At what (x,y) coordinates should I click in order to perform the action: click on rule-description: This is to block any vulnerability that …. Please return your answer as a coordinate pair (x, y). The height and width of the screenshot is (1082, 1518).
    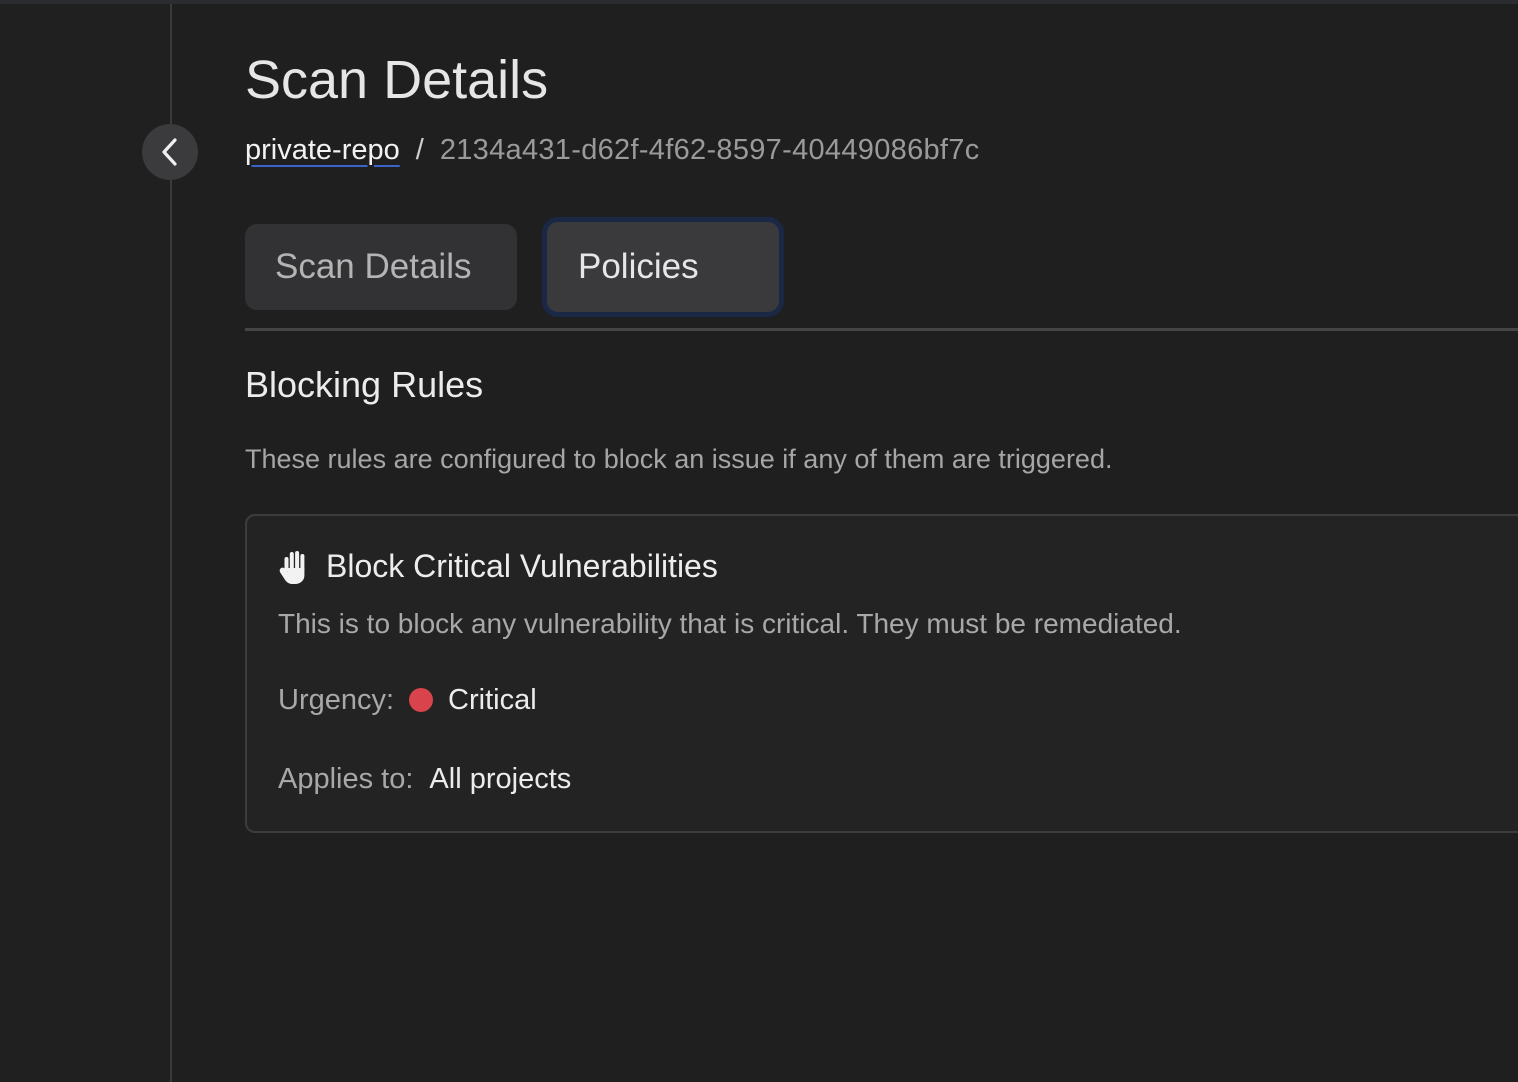
    Looking at the image, I should click on (730, 623).